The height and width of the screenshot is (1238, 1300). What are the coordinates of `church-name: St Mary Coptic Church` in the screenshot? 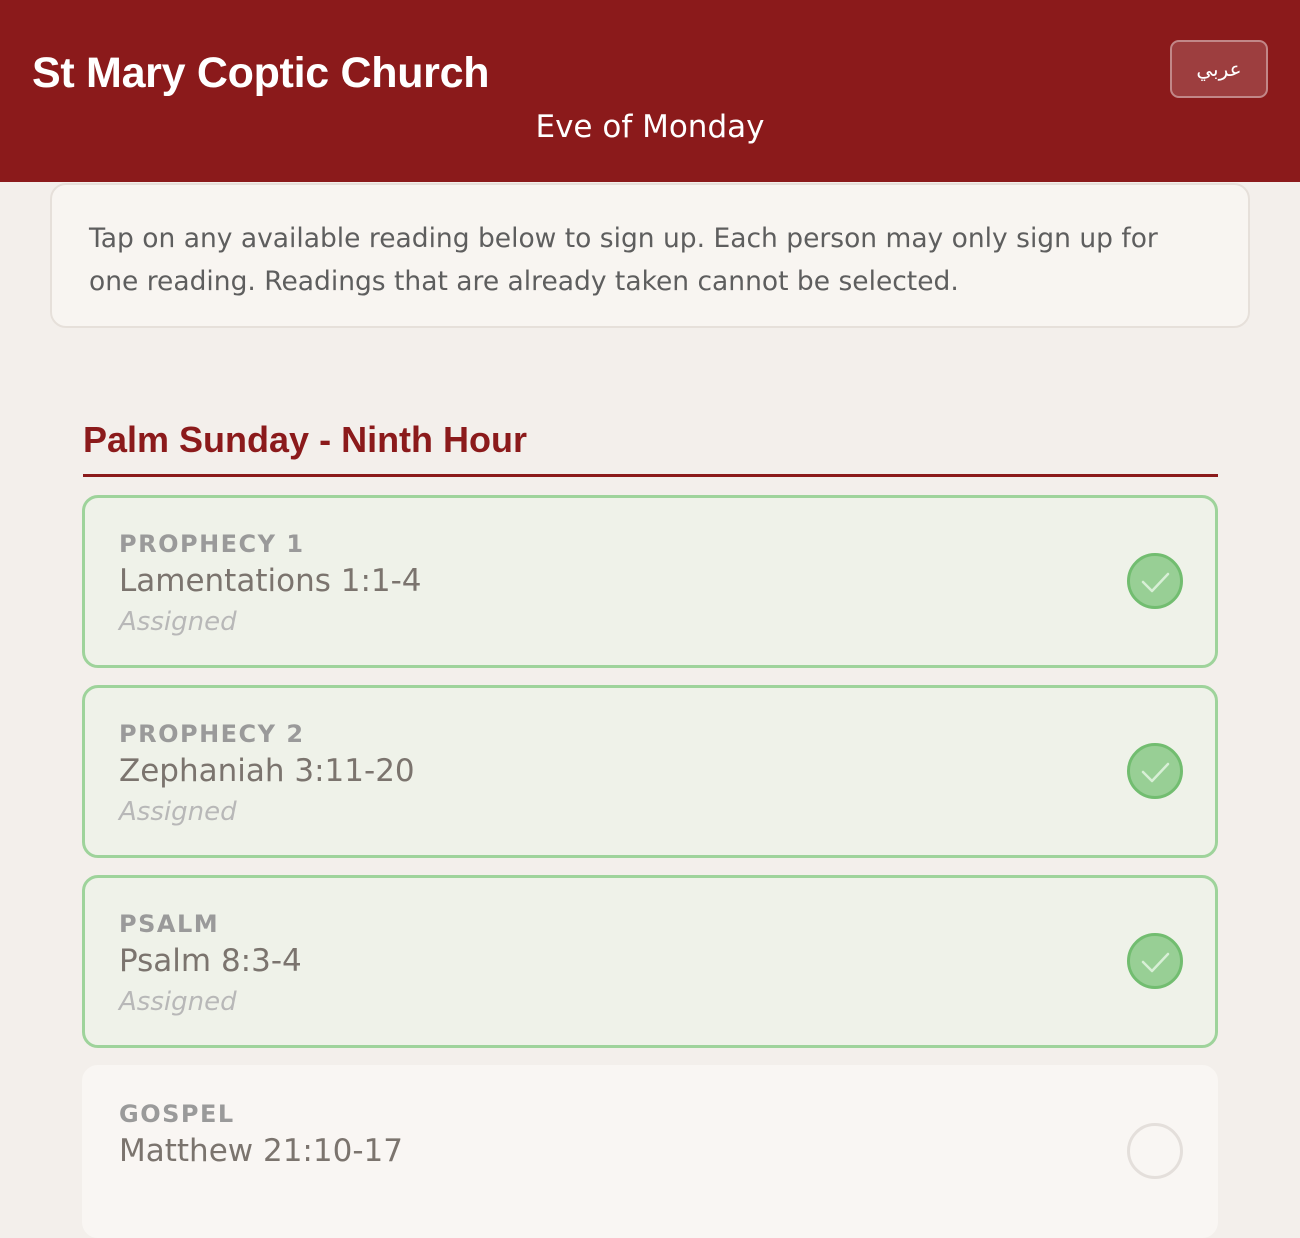 It's located at (261, 73).